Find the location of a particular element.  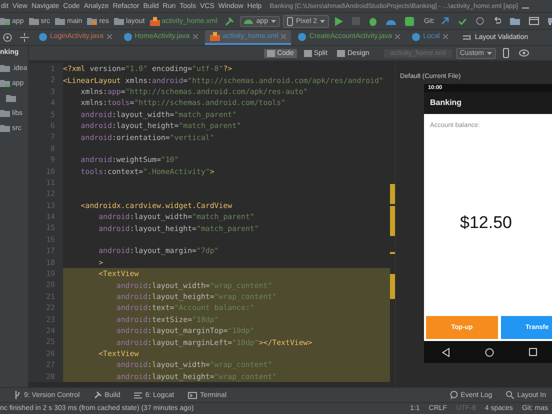

undo-icon is located at coordinates (496, 21).